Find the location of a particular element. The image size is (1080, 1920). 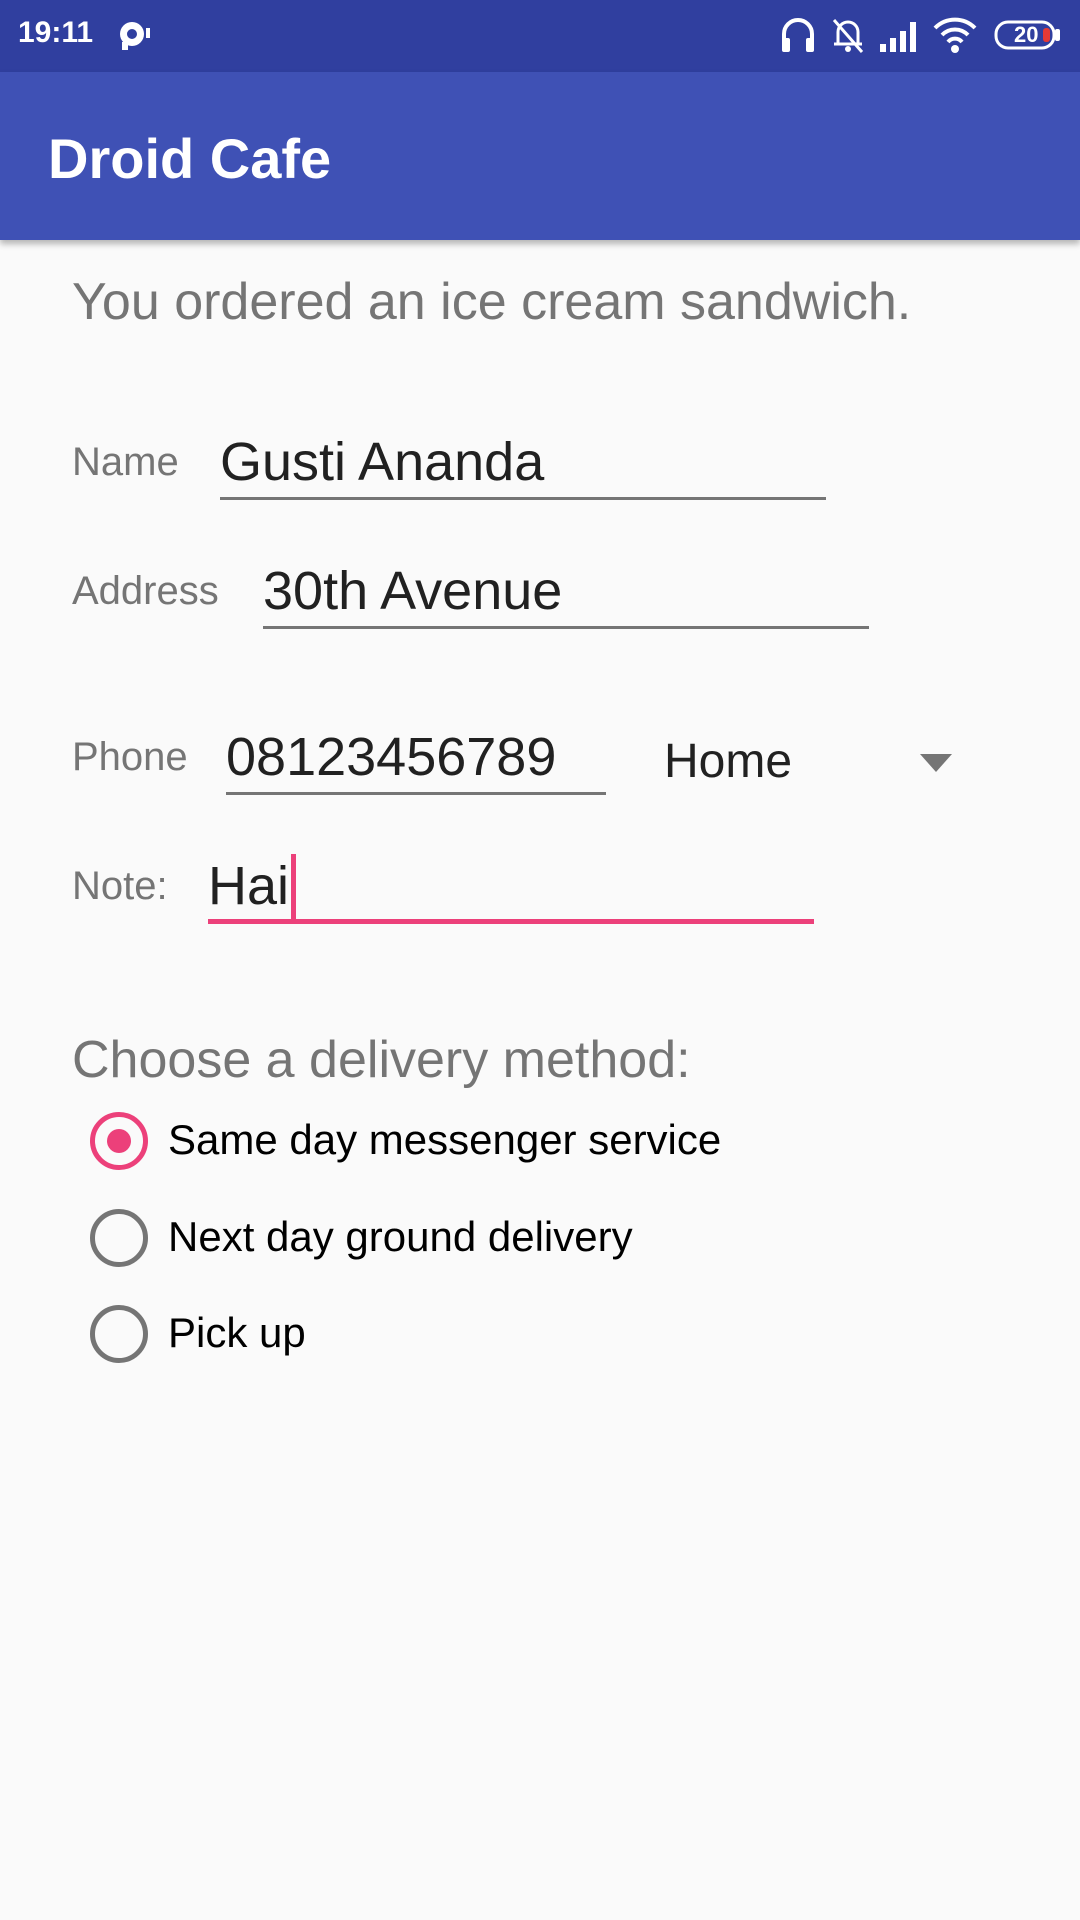

phone-label: Phone is located at coordinates (130, 757).